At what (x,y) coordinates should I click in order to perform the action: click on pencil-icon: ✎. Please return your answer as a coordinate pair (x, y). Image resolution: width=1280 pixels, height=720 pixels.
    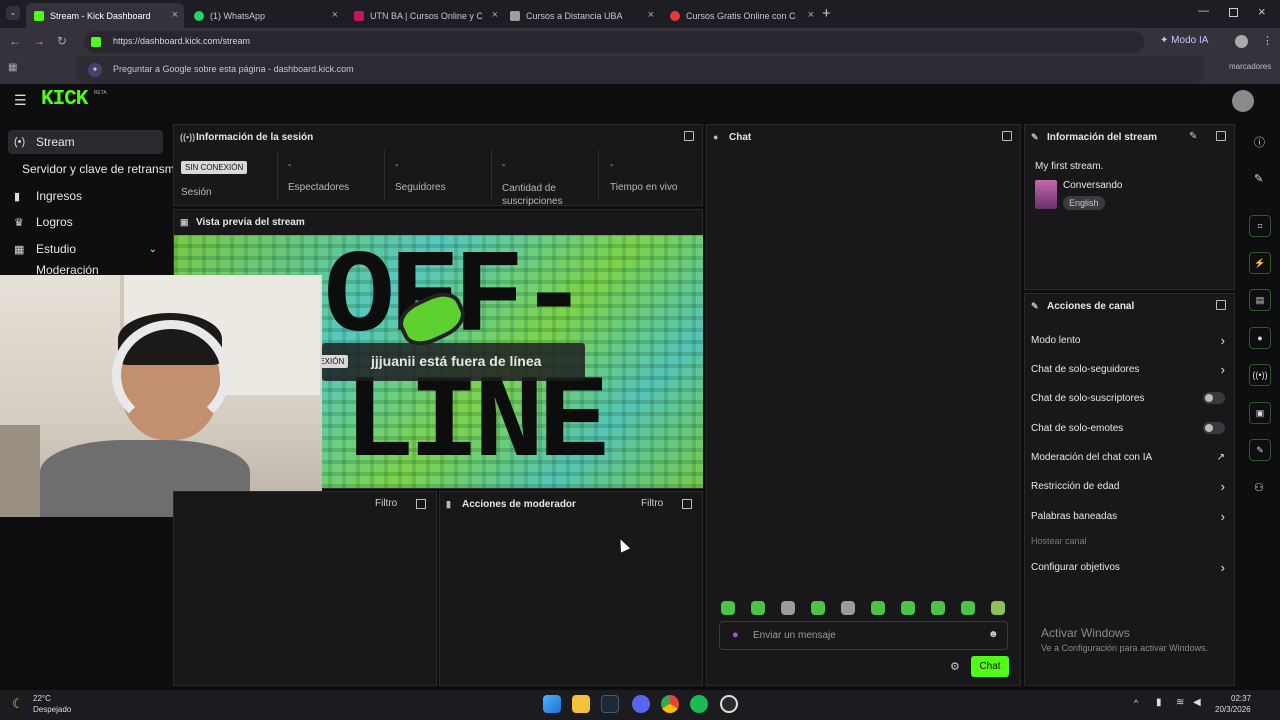
    Looking at the image, I should click on (1258, 178).